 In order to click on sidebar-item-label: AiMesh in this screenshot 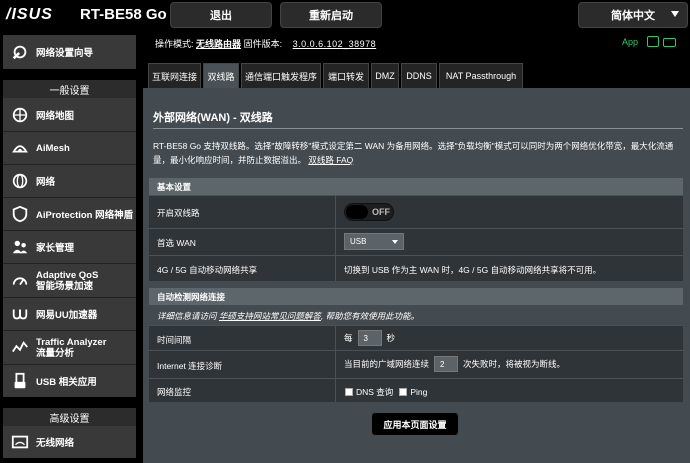, I will do `click(53, 148)`.